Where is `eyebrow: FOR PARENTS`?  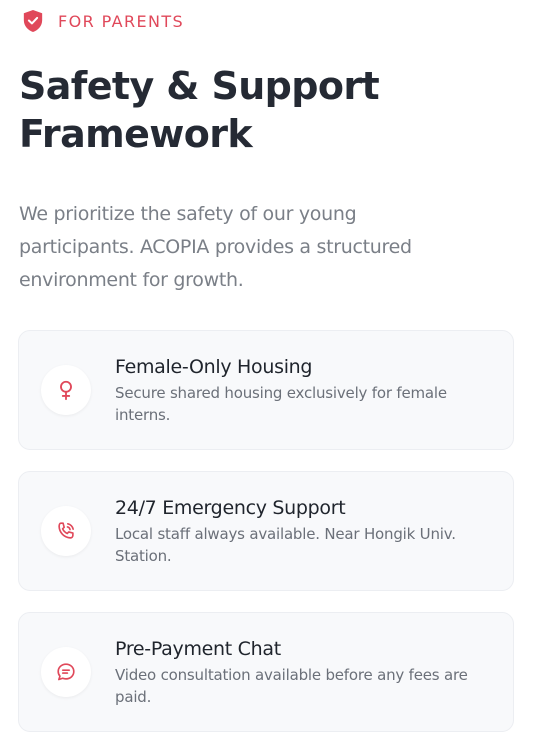
eyebrow: FOR PARENTS is located at coordinates (103, 21).